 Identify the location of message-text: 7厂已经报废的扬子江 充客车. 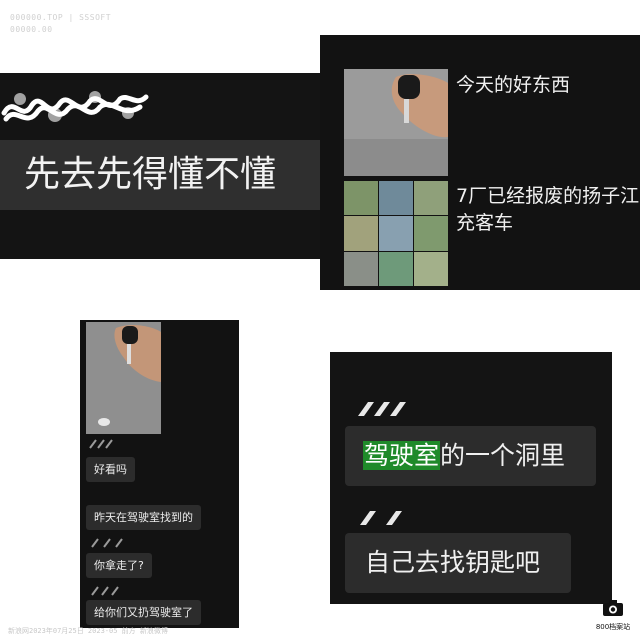
(548, 210).